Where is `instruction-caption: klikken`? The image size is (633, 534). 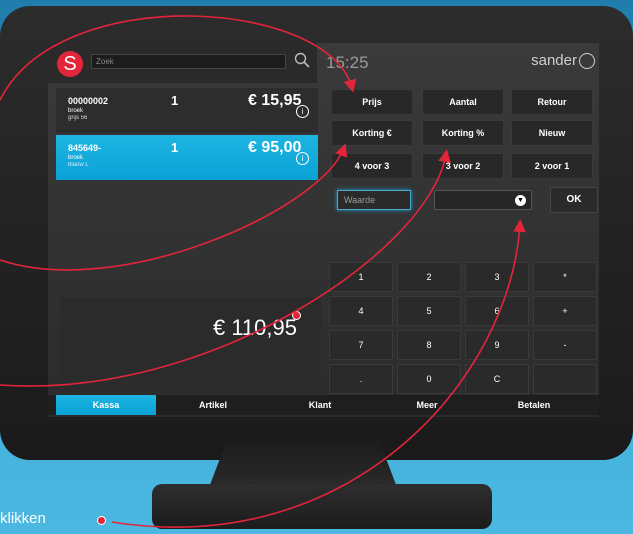
instruction-caption: klikken is located at coordinates (23, 518).